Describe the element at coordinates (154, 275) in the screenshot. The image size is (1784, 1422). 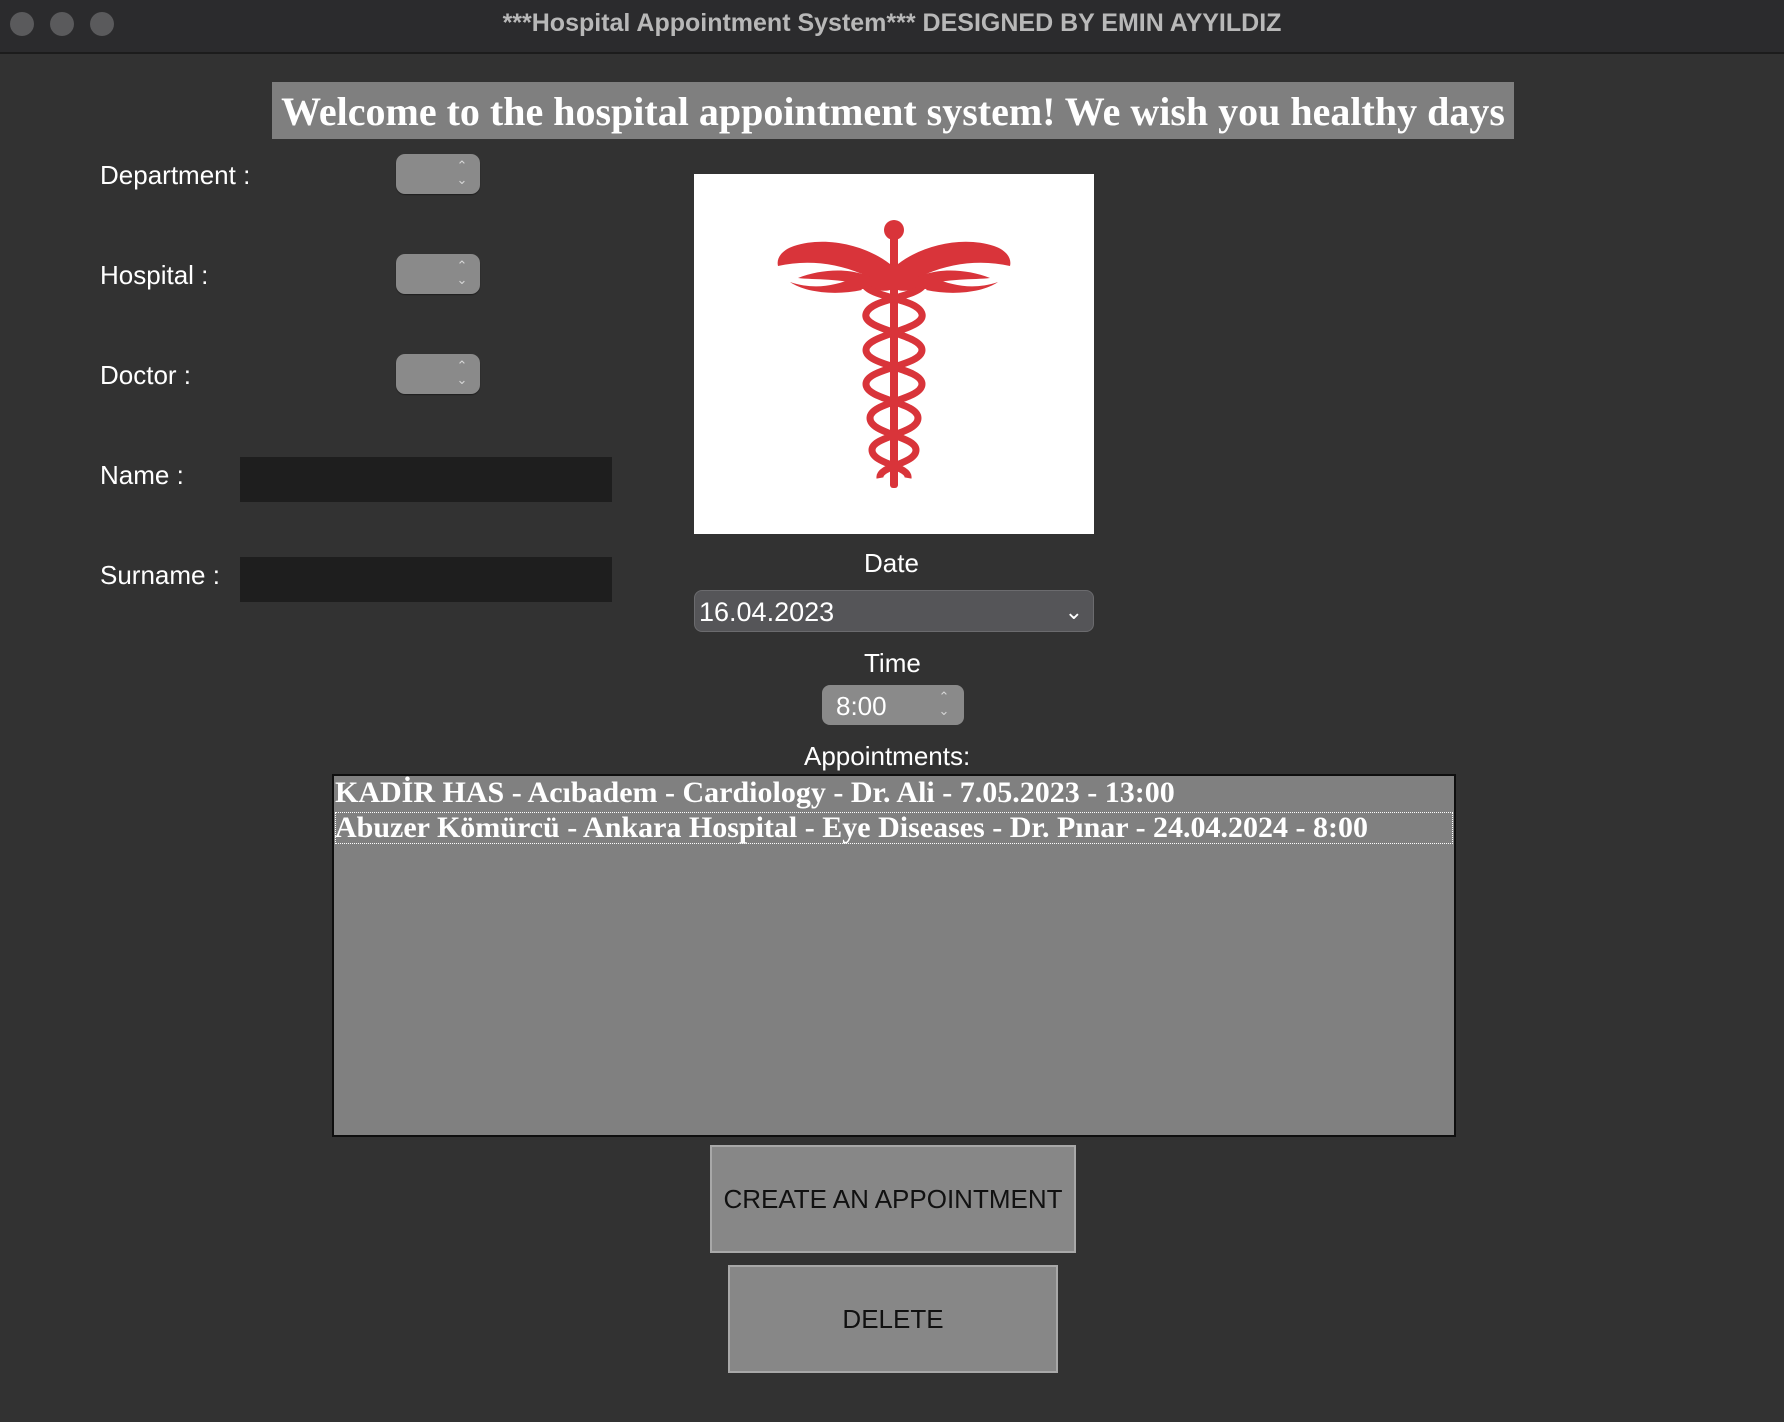
I see `hospital-label: Hospital :` at that location.